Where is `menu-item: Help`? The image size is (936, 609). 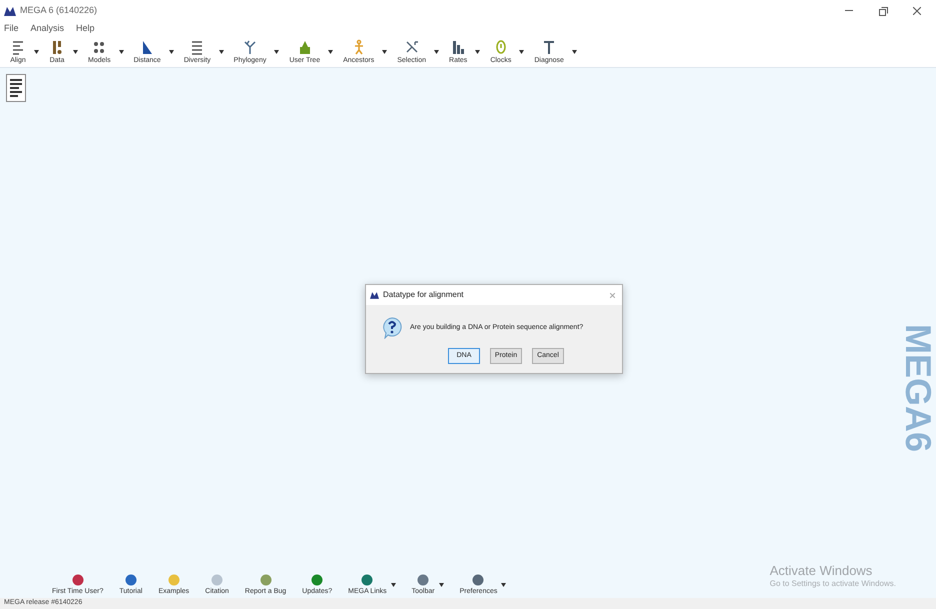 menu-item: Help is located at coordinates (85, 29).